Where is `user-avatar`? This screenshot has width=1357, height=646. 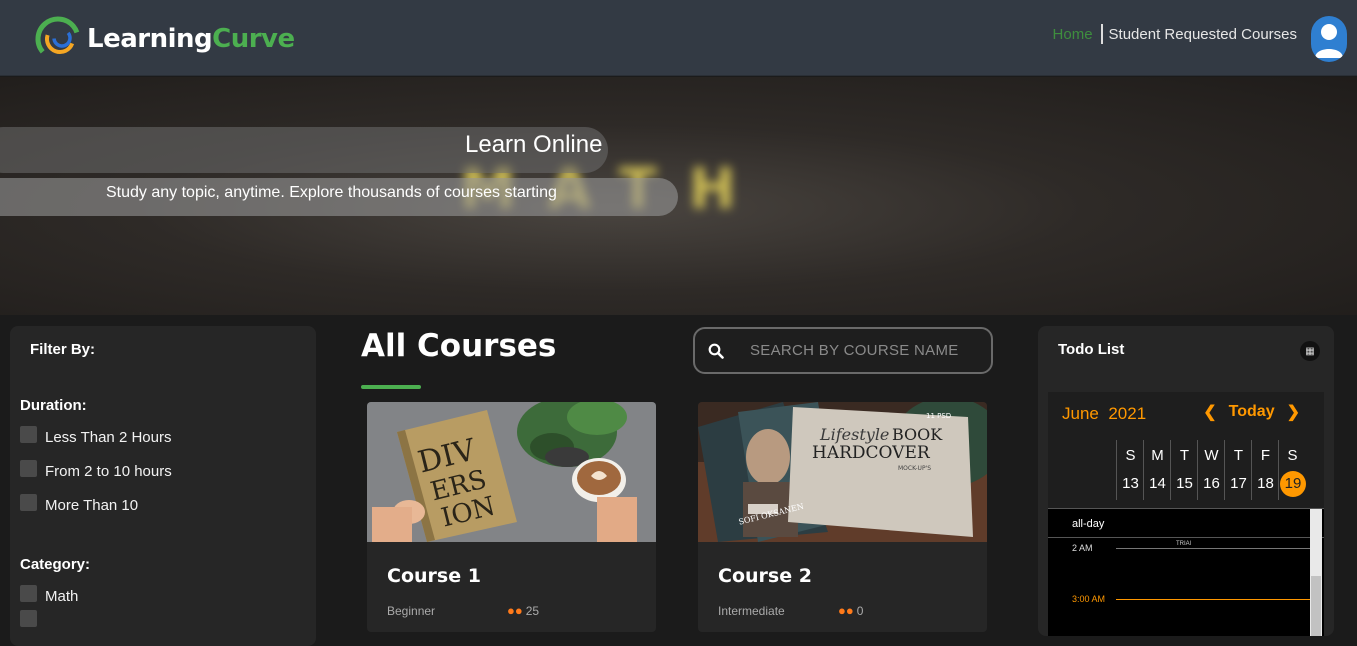
user-avatar is located at coordinates (1329, 39).